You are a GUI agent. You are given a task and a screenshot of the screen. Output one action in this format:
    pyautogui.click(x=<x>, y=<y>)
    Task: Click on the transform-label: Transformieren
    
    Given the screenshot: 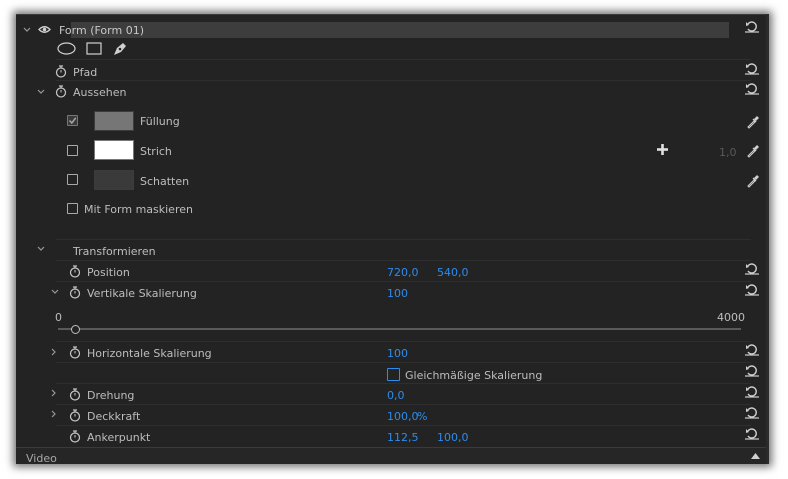 What is the action you would take?
    pyautogui.click(x=114, y=251)
    